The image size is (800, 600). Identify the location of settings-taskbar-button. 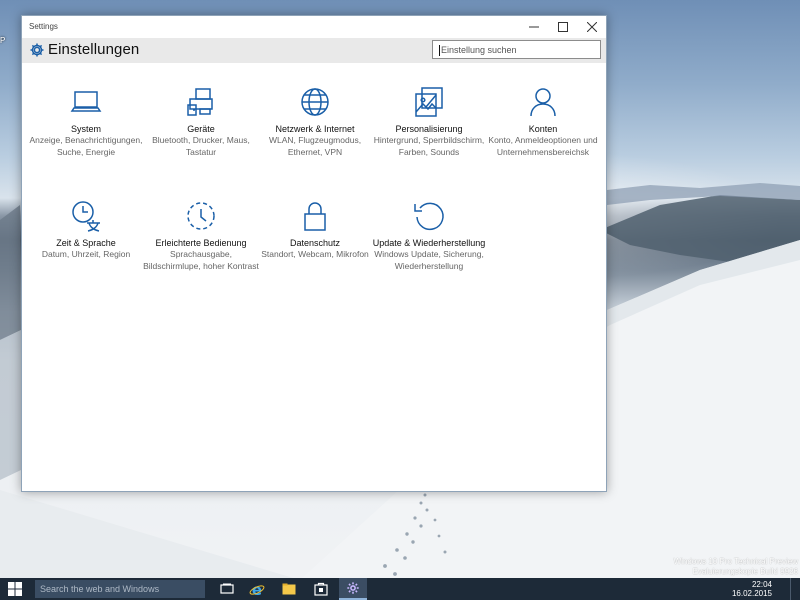
(353, 589).